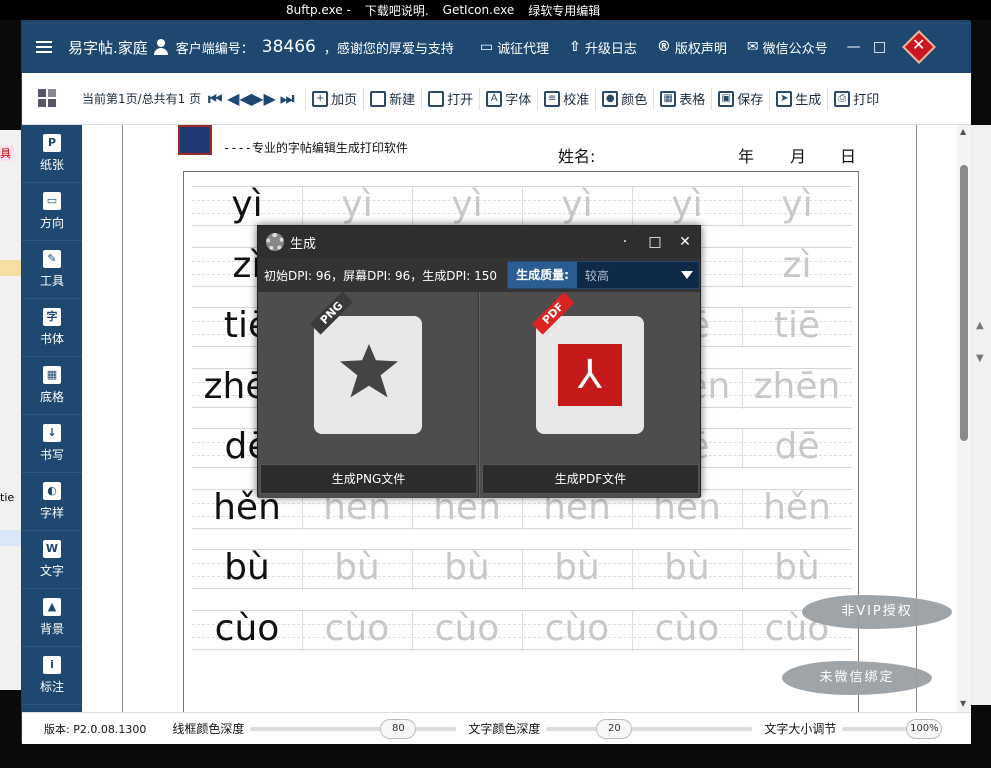 This screenshot has width=991, height=768. What do you see at coordinates (52, 280) in the screenshot?
I see `sidebar-item-label: 工具` at bounding box center [52, 280].